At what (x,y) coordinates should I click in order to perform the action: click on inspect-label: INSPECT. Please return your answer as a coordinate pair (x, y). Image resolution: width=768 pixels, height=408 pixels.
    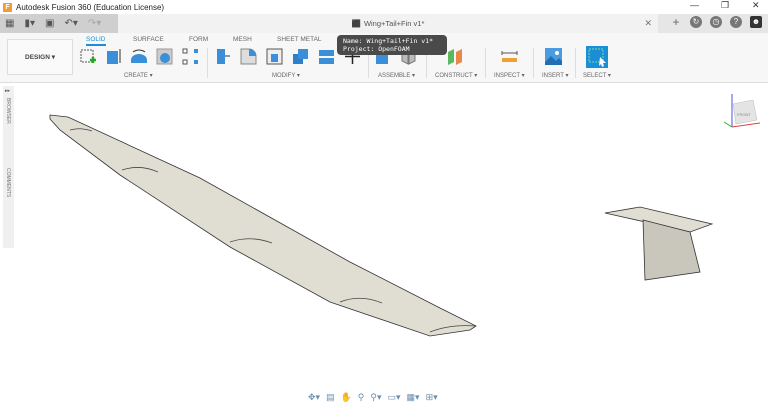
    Looking at the image, I should click on (507, 76).